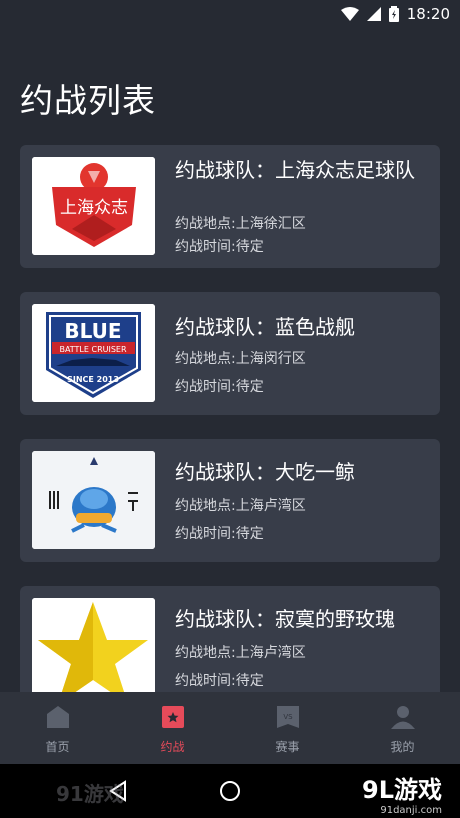 Image resolution: width=460 pixels, height=818 pixels. Describe the element at coordinates (90, 794) in the screenshot. I see `watermark-logo-left: 91游戏` at that location.